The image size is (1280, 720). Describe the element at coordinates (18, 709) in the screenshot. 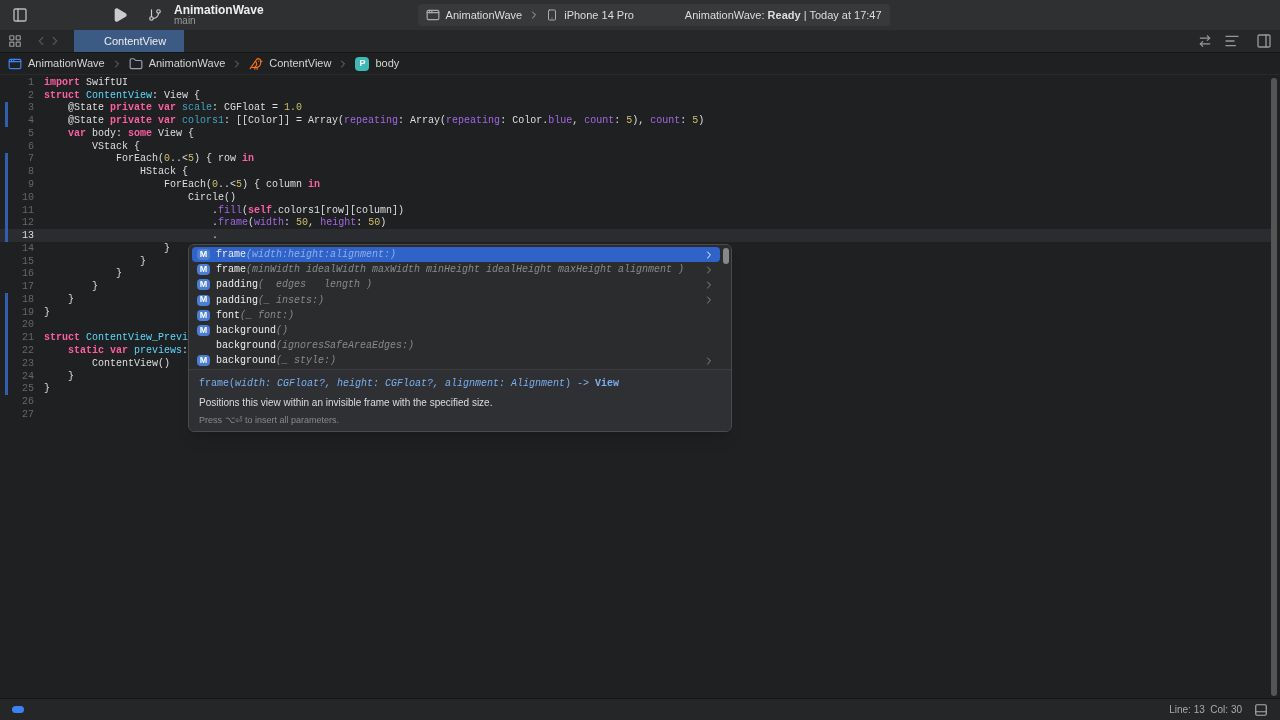

I see `indicator-icon` at that location.